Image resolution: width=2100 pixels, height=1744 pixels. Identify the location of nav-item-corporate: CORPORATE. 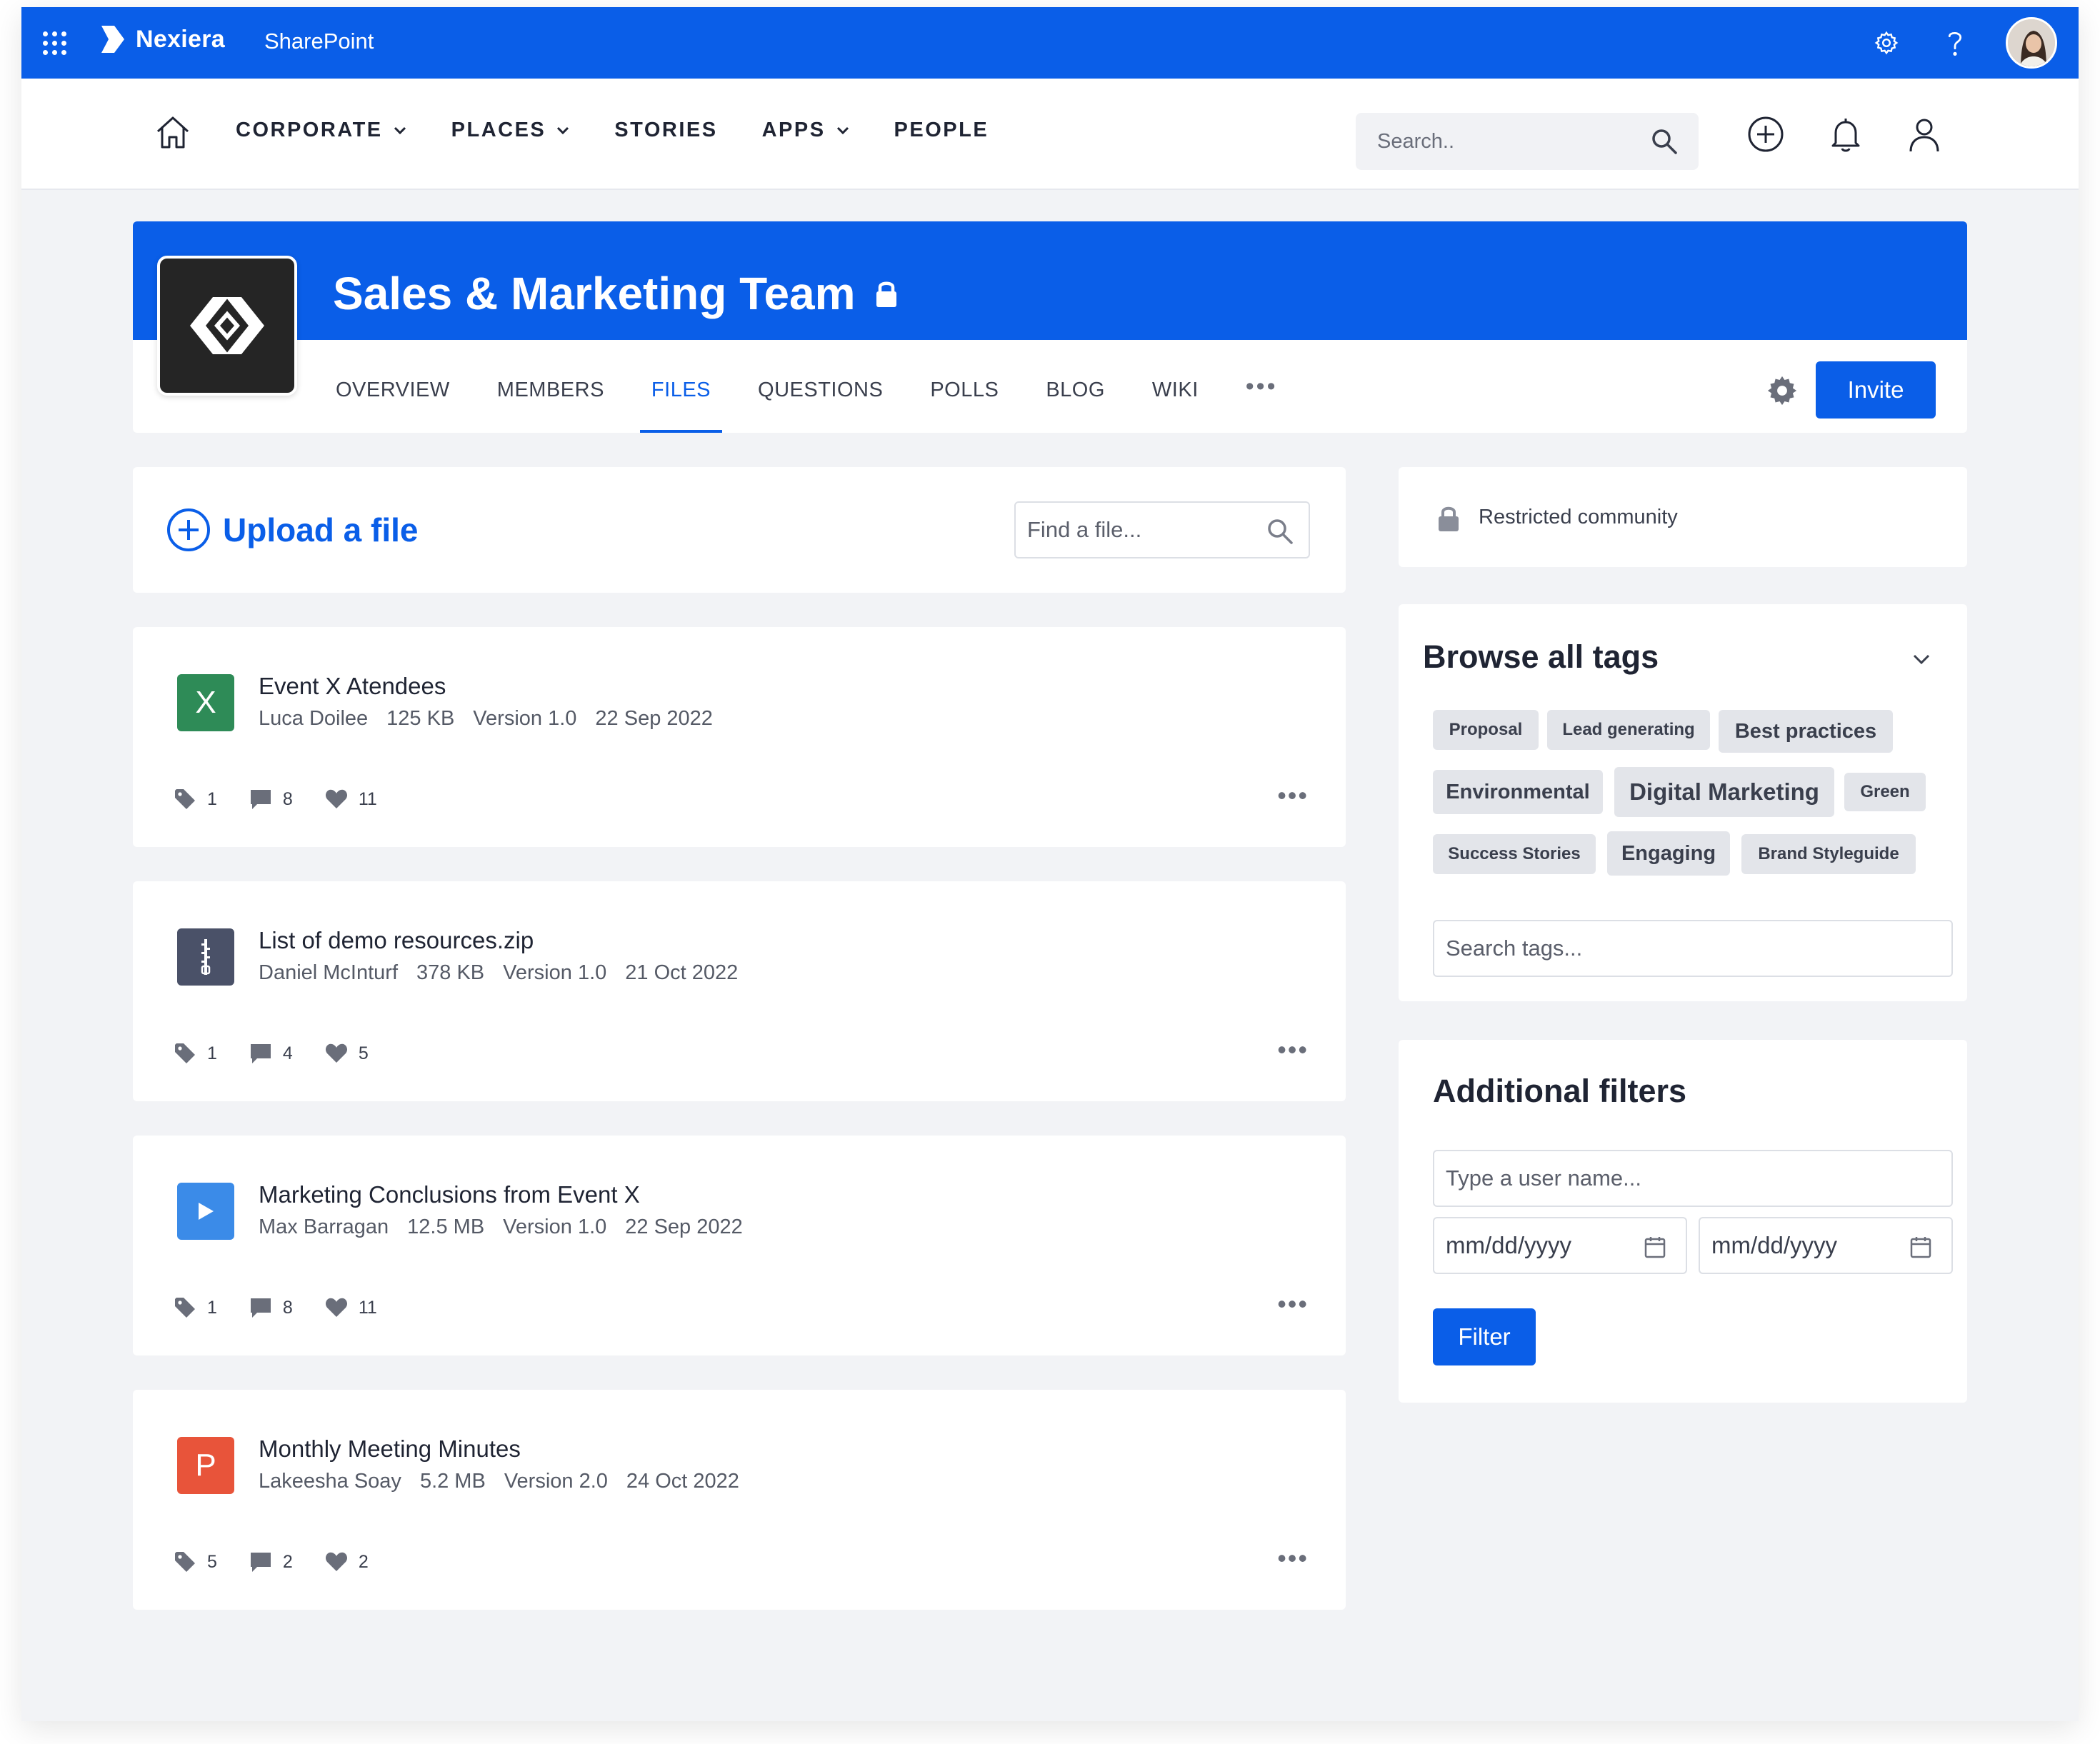
(321, 130).